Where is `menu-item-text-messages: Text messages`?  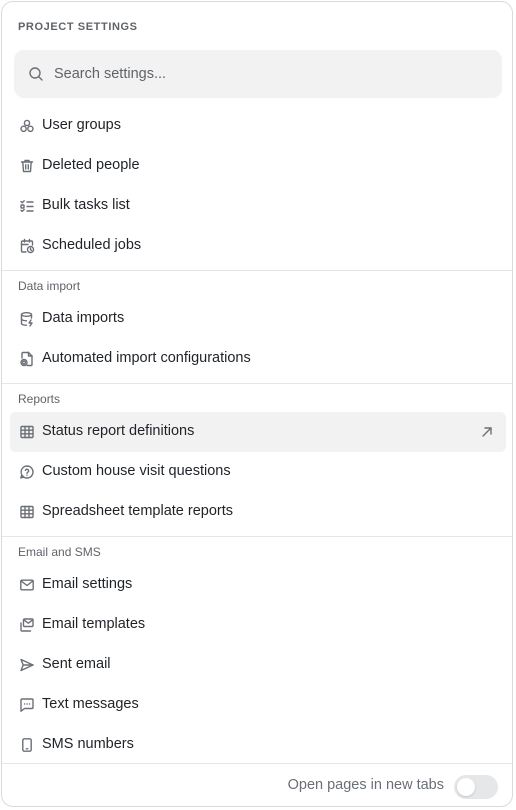
menu-item-text-messages: Text messages is located at coordinates (258, 705).